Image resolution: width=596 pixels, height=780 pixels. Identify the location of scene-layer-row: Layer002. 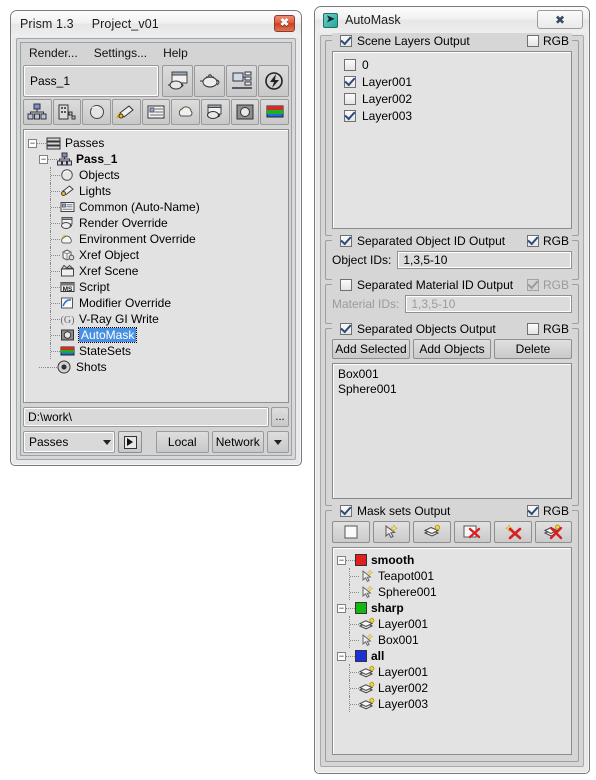
(452, 98).